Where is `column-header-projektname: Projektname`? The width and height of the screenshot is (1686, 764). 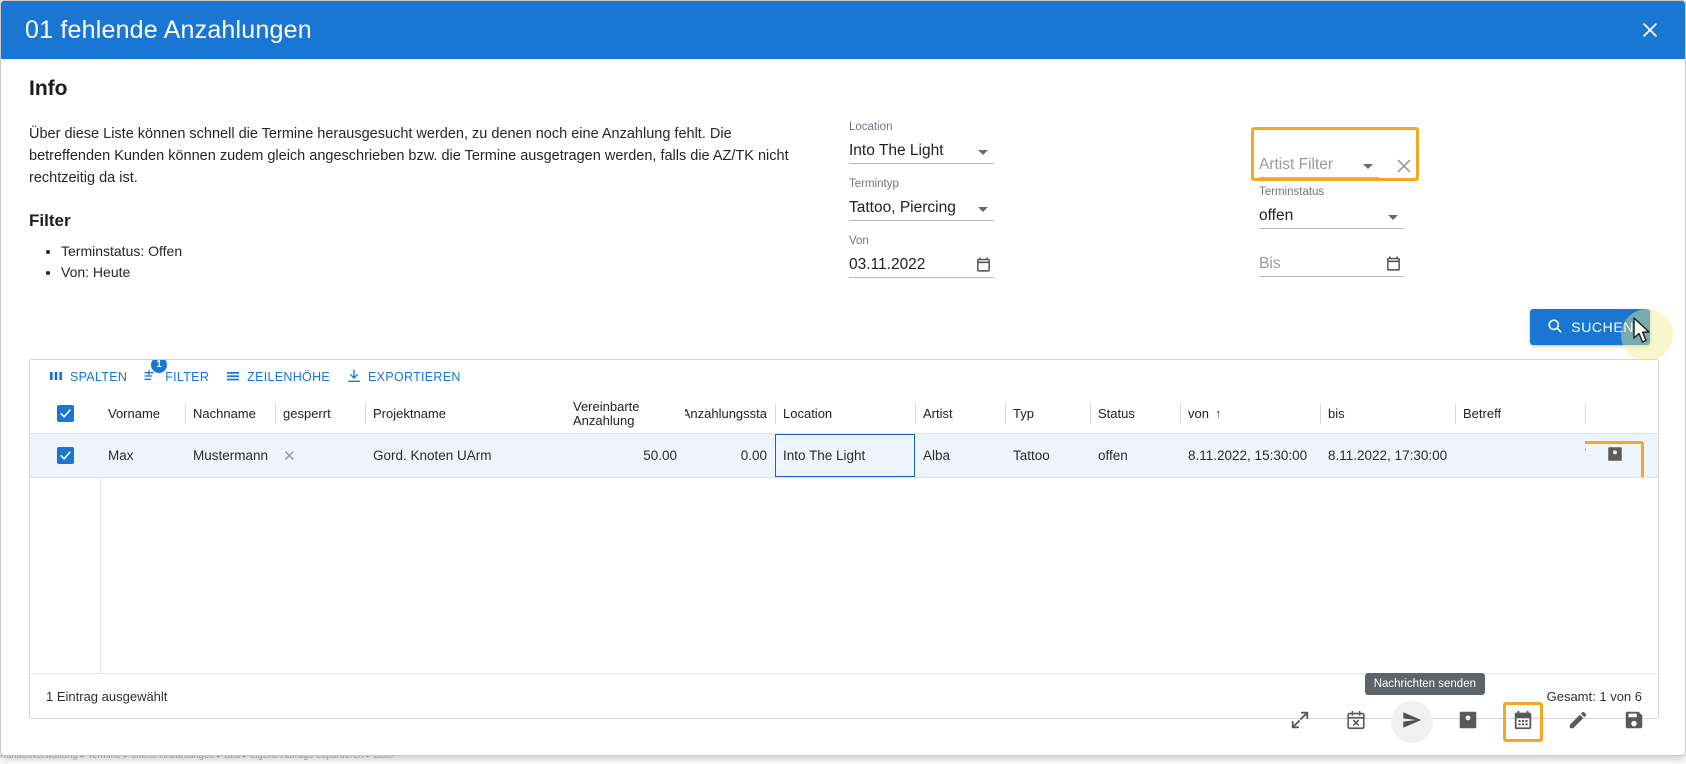 column-header-projektname: Projektname is located at coordinates (465, 413).